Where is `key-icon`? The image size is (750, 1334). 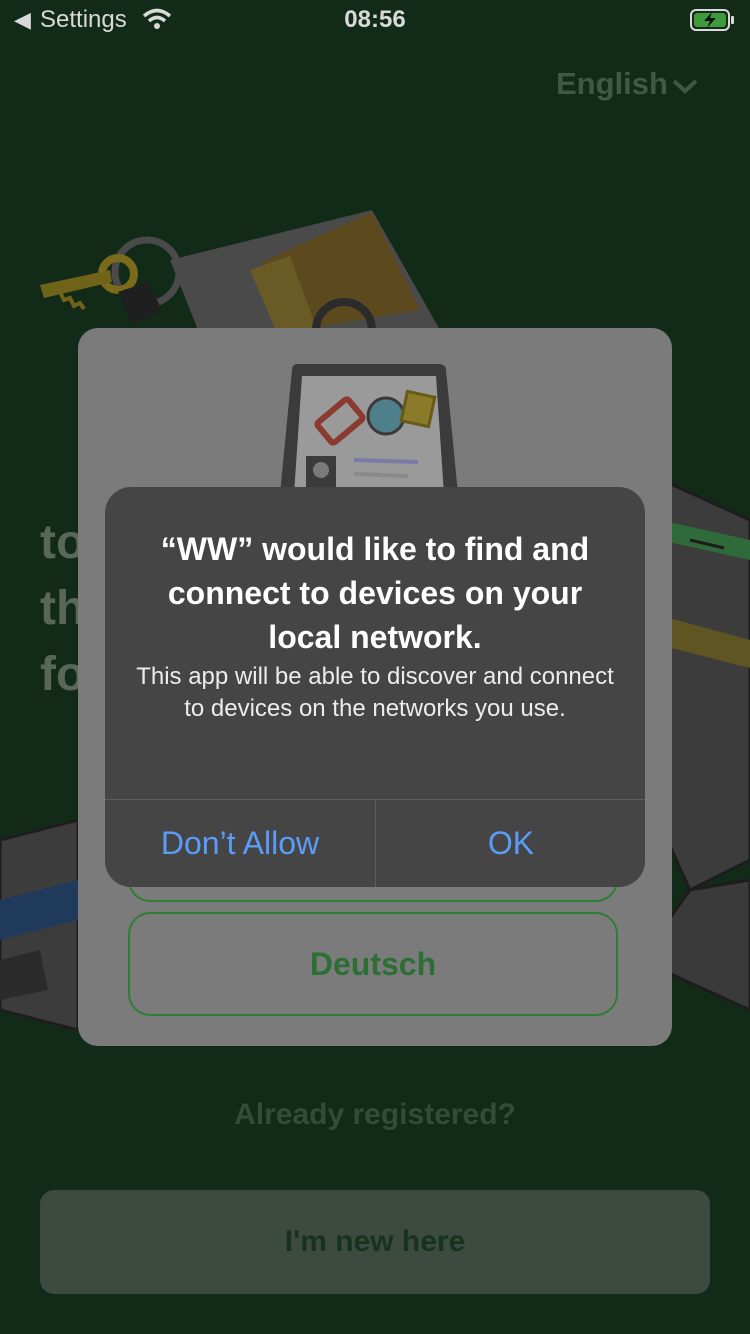
key-icon is located at coordinates (111, 280).